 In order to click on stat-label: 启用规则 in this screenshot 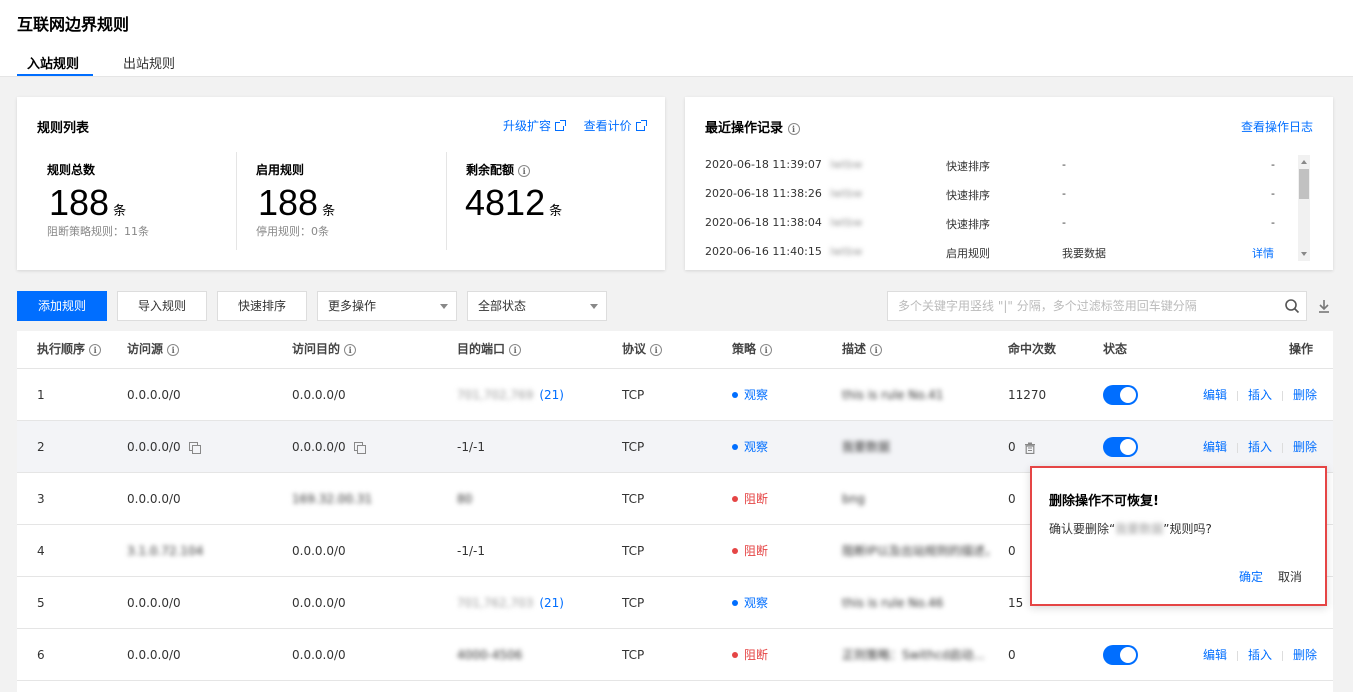, I will do `click(280, 170)`.